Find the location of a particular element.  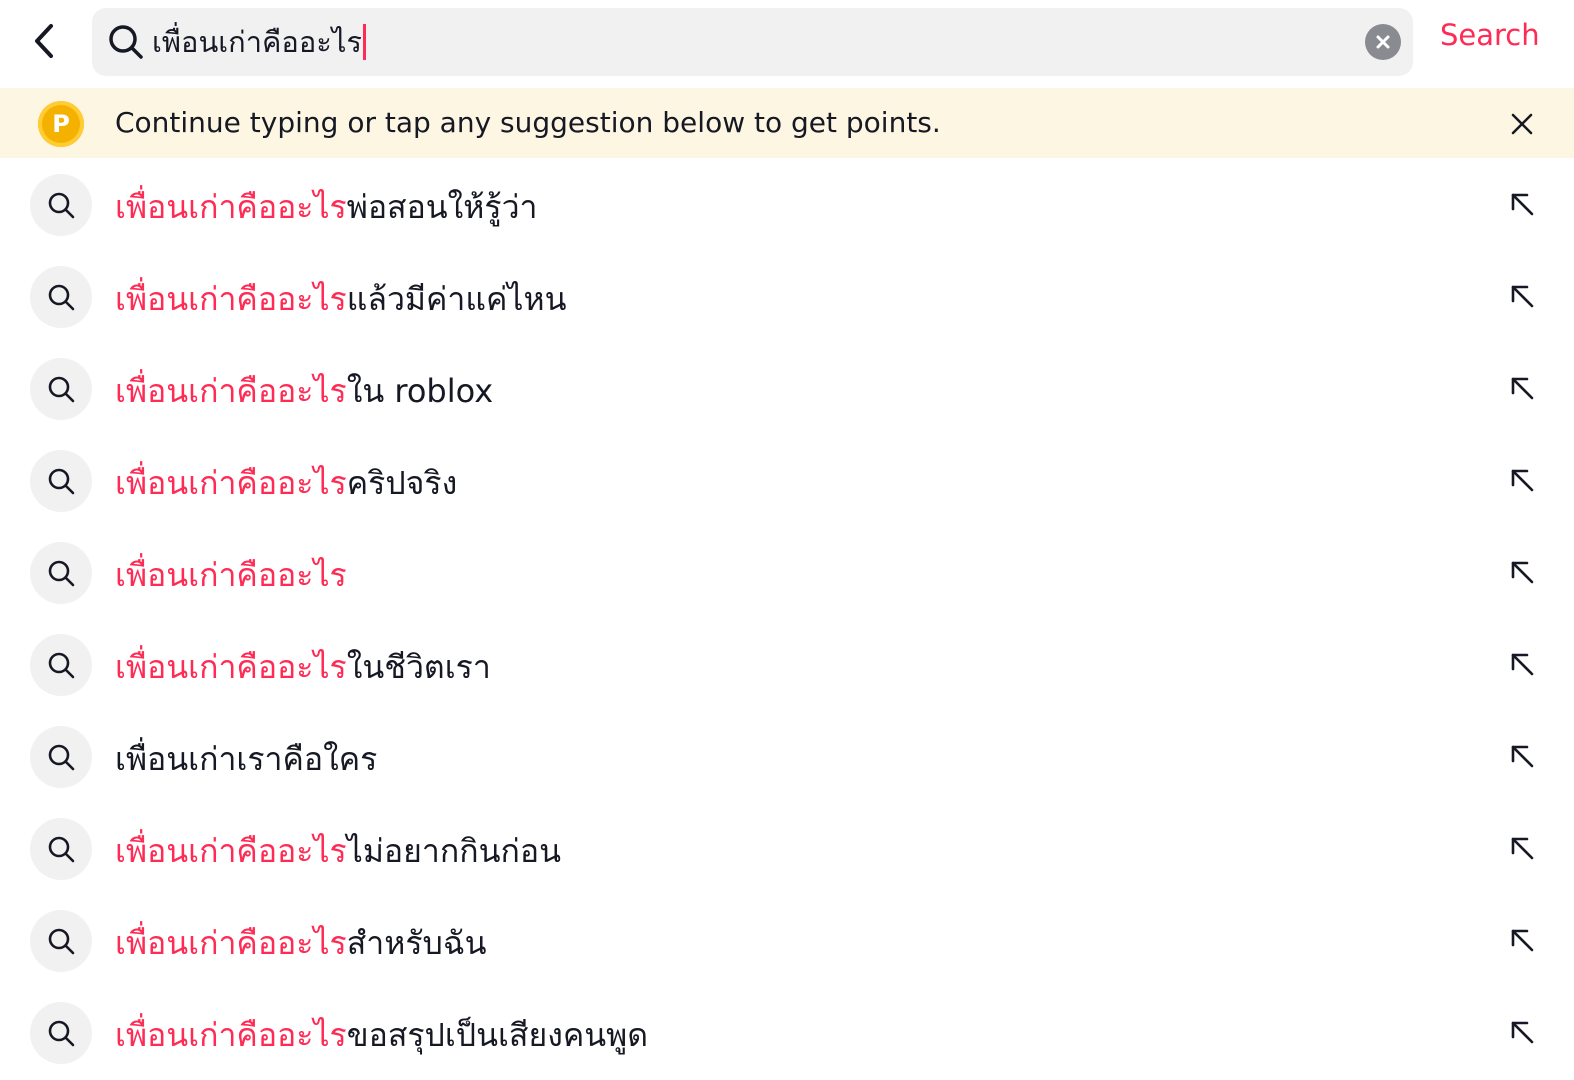

back-button is located at coordinates (44, 41).